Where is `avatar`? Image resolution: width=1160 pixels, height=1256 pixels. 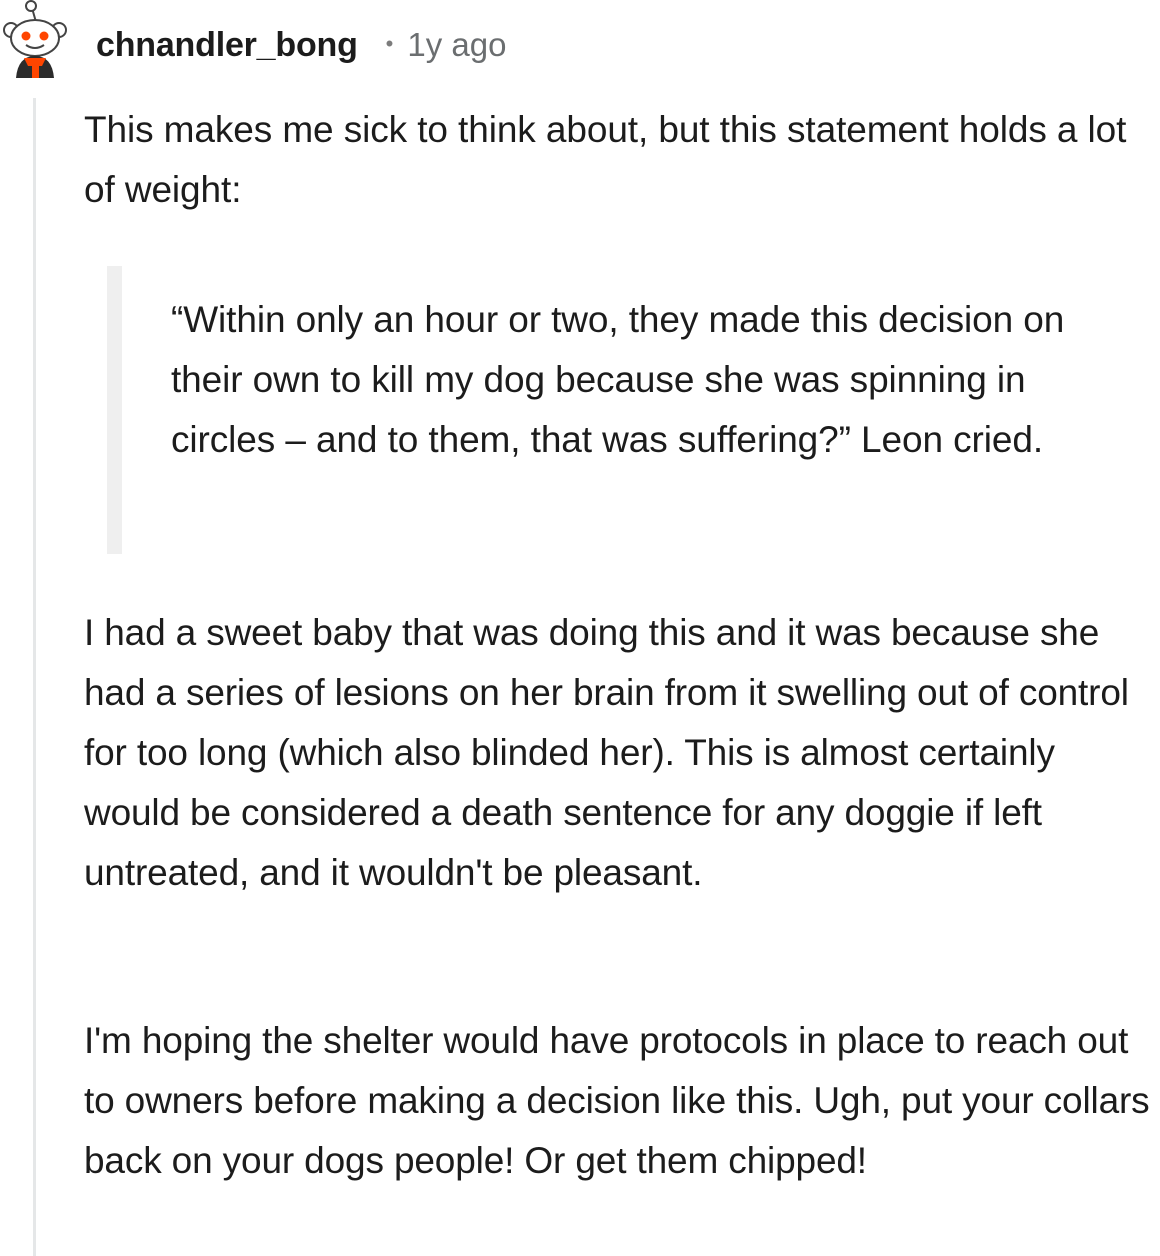 avatar is located at coordinates (35, 39).